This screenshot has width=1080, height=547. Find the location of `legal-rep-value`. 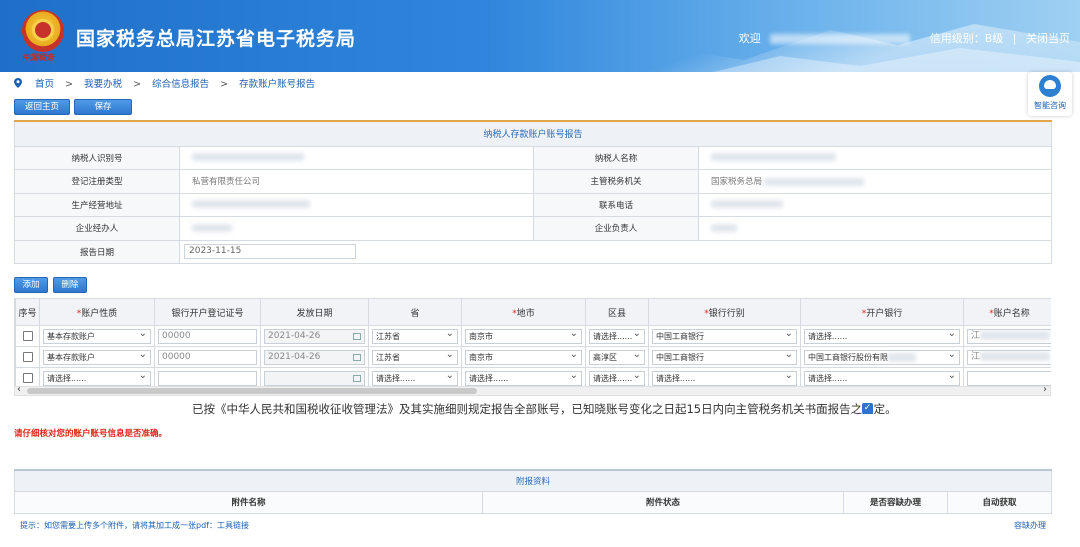

legal-rep-value is located at coordinates (875, 228).